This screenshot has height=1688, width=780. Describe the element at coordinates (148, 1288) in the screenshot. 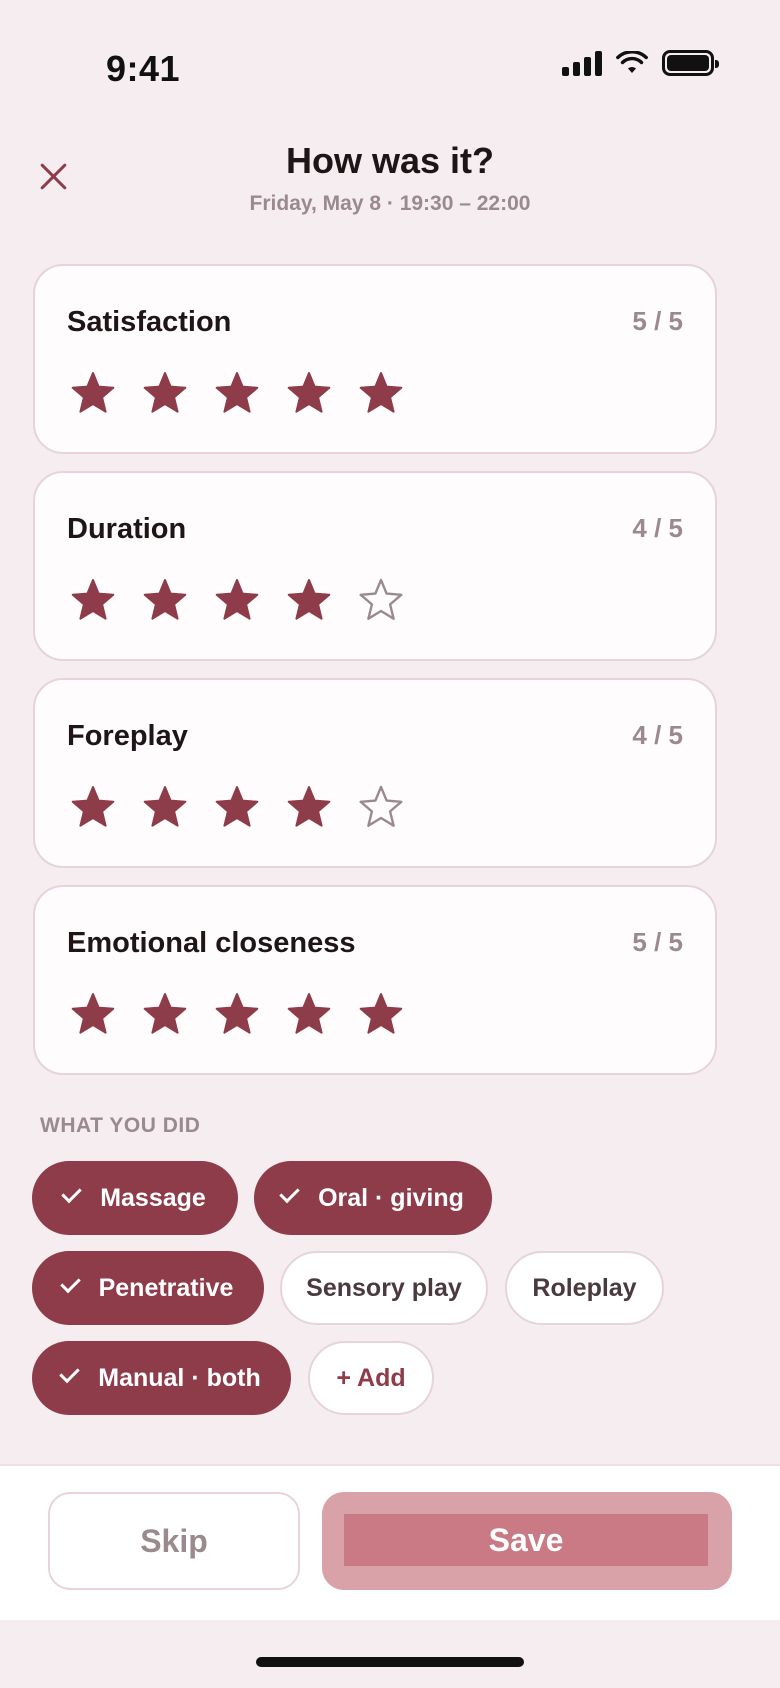

I see `activity-chip-penetrative: Penetrative` at that location.